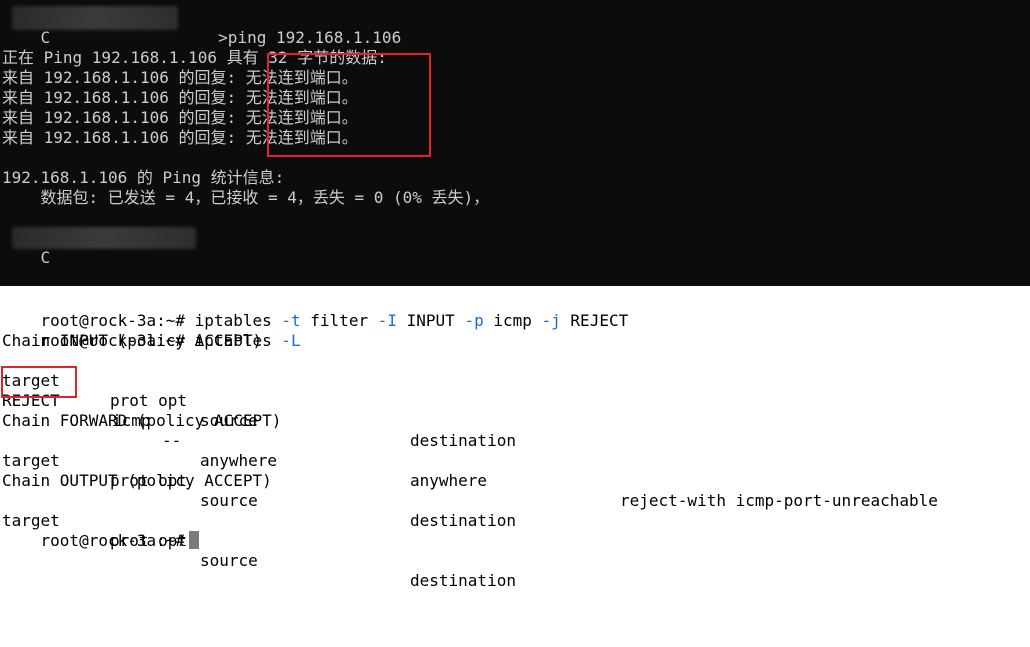 This screenshot has height=647, width=1030. What do you see at coordinates (239, 460) in the screenshot?
I see `row-source: anywhere` at bounding box center [239, 460].